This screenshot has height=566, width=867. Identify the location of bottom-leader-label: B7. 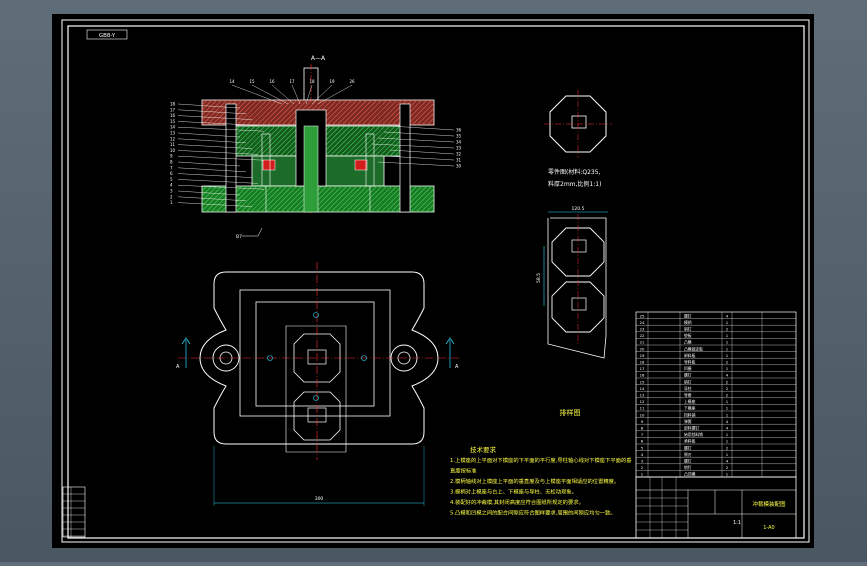
(239, 237).